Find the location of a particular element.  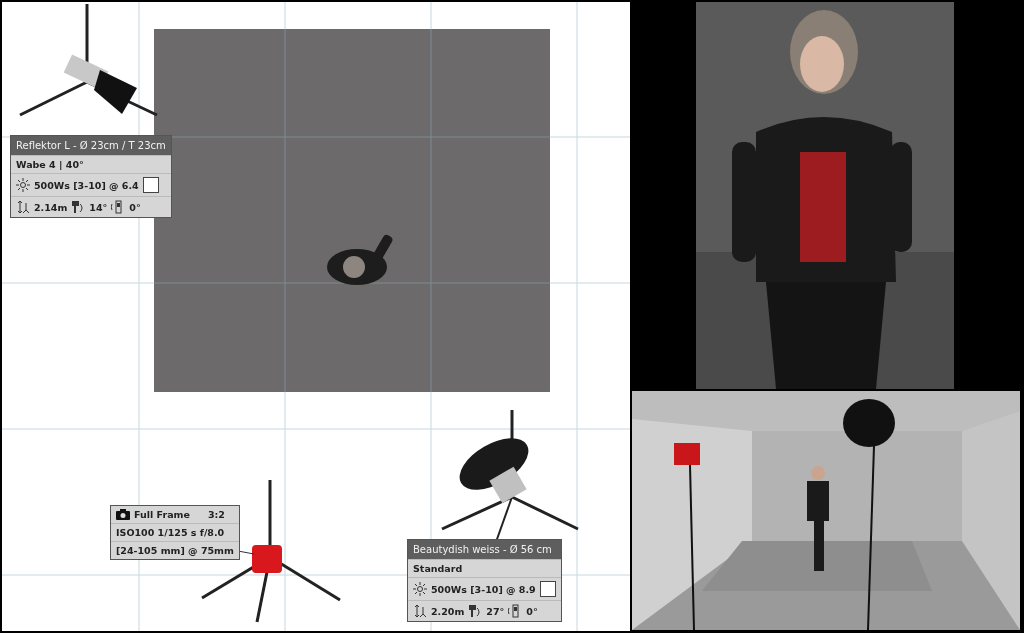

camera-icon is located at coordinates (123, 514).